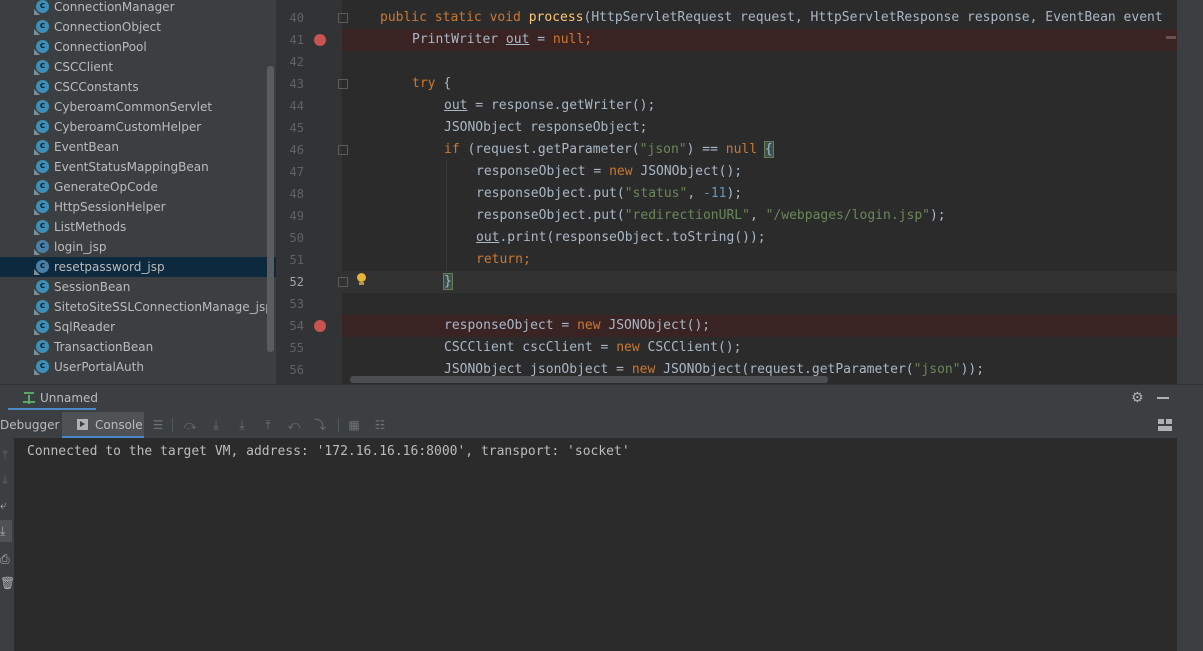 This screenshot has height=651, width=1203. Describe the element at coordinates (138, 47) in the screenshot. I see `tree-item: c ConnectionPool` at that location.